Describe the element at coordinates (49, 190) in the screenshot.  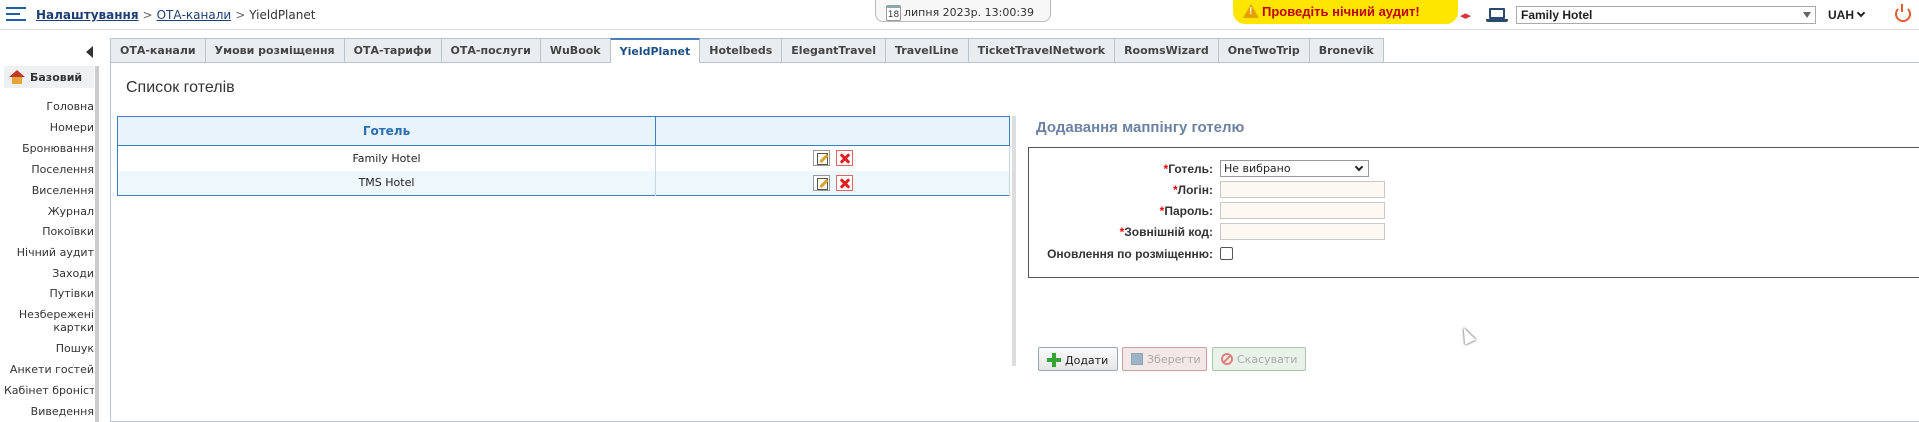
I see `sidebar-item-checkout: Виселення` at that location.